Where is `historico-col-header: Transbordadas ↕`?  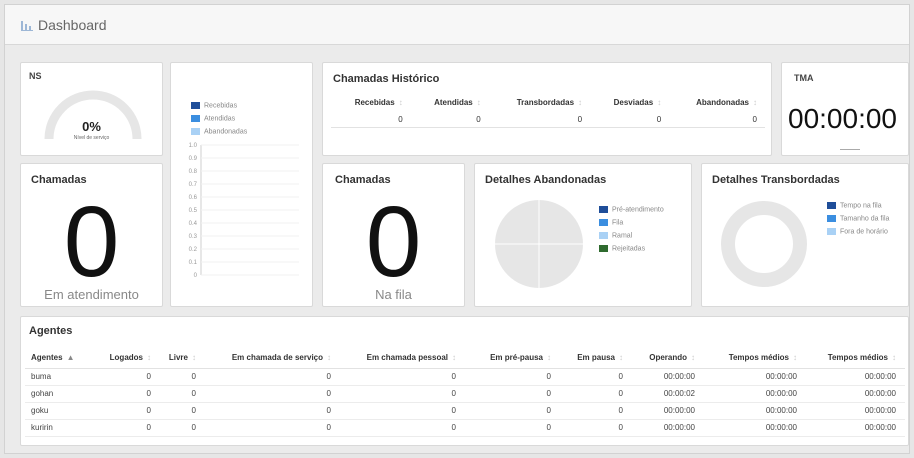 historico-col-header: Transbordadas ↕ is located at coordinates (539, 102).